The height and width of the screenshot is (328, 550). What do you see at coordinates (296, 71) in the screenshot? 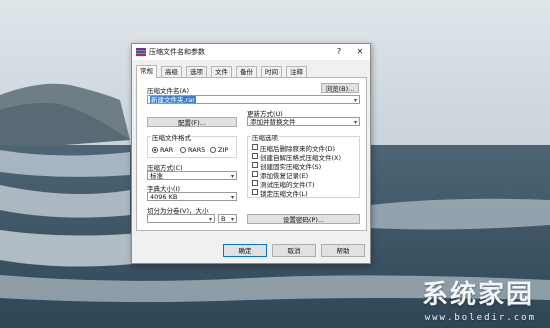
I see `tab-comment: 注释` at bounding box center [296, 71].